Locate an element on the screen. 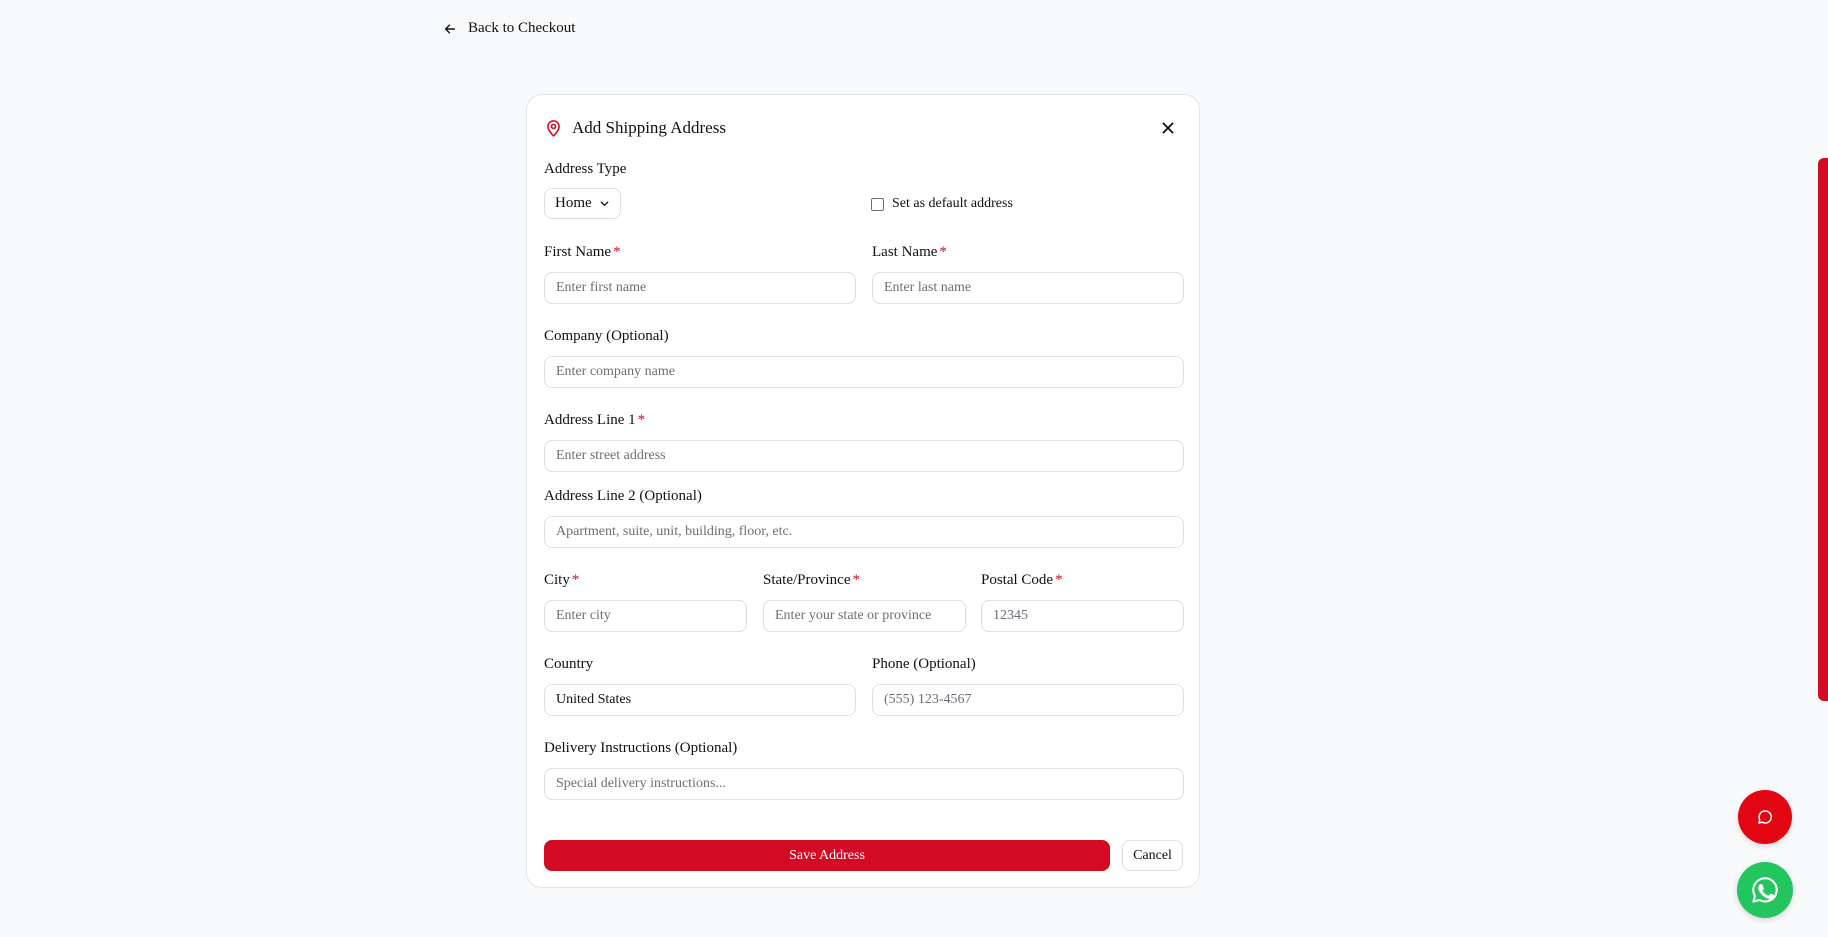 Image resolution: width=1828 pixels, height=937 pixels. first-name-field is located at coordinates (700, 288).